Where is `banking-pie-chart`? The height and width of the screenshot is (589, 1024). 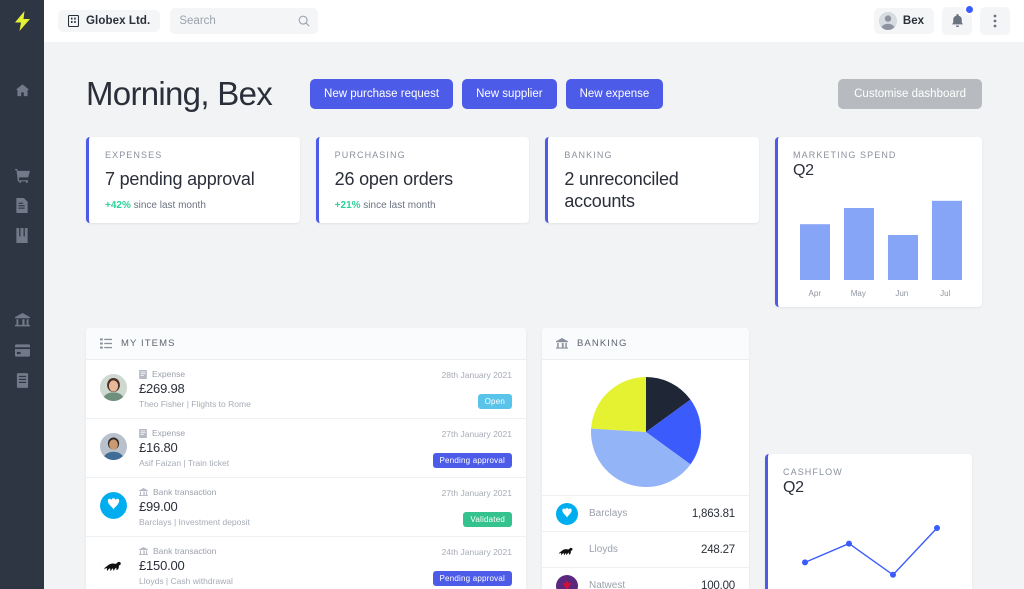 banking-pie-chart is located at coordinates (645, 427).